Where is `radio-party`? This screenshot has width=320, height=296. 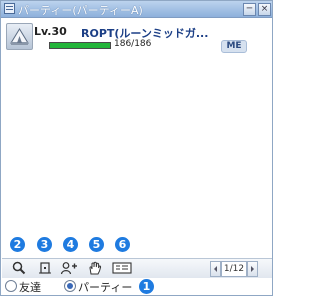
radio-party is located at coordinates (70, 286).